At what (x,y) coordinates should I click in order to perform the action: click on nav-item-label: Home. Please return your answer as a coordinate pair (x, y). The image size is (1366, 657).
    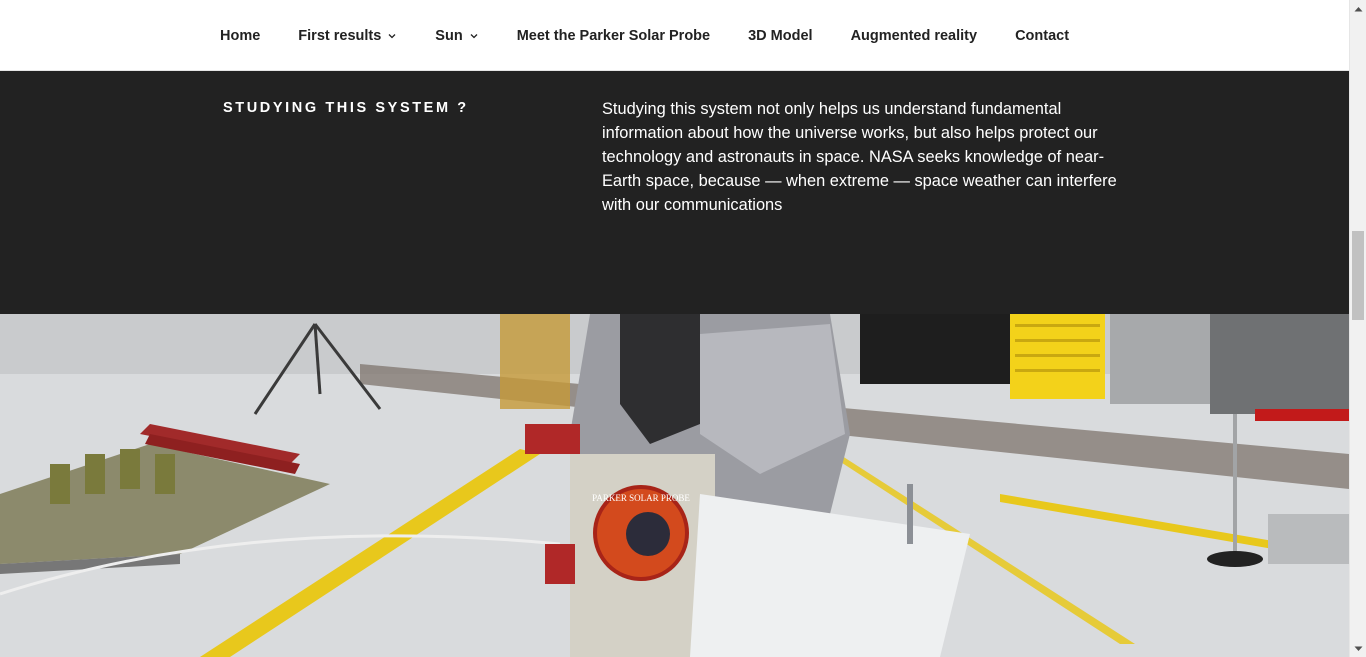
    Looking at the image, I should click on (240, 35).